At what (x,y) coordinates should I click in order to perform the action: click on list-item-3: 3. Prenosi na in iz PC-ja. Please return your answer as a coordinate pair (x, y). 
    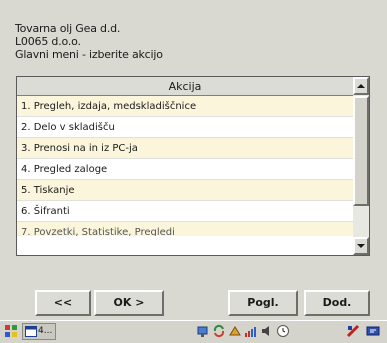
    Looking at the image, I should click on (185, 148).